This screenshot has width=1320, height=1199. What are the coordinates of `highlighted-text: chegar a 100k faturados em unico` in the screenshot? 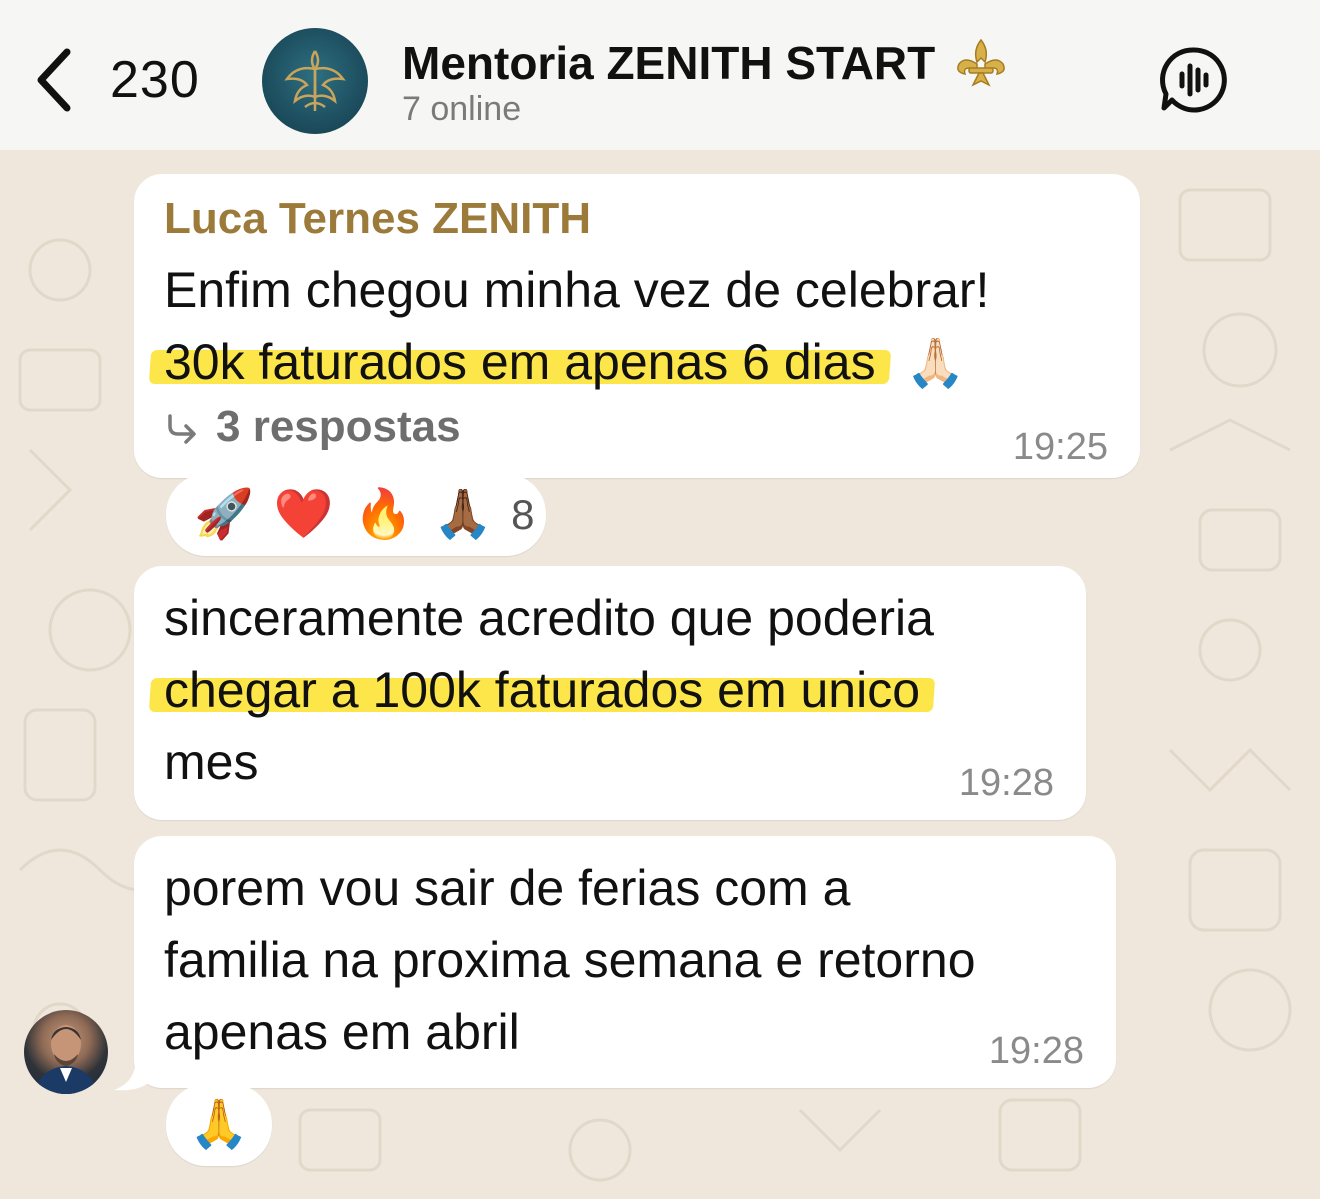 It's located at (542, 690).